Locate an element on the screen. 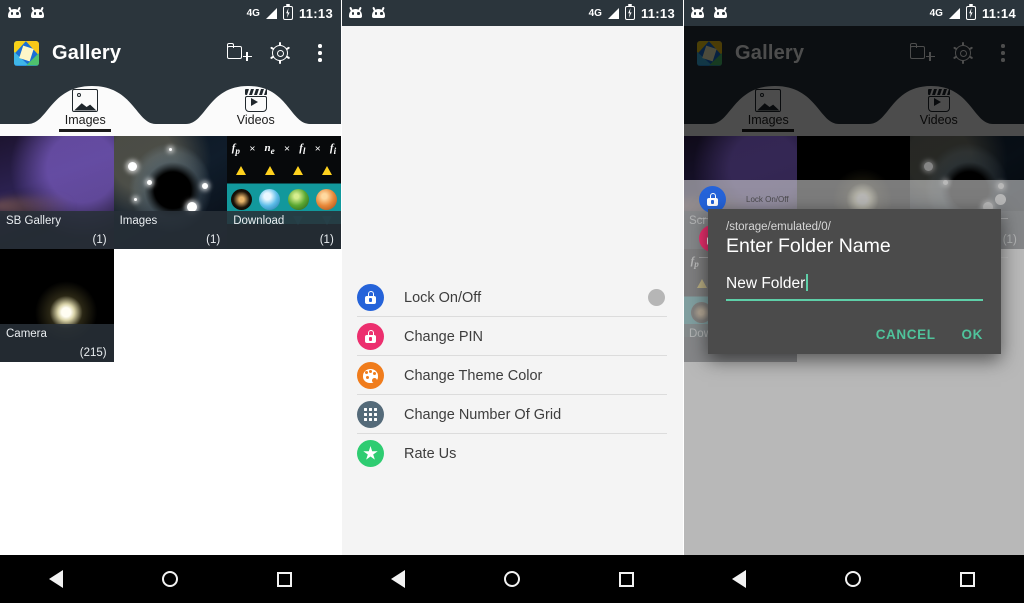  lock-icon is located at coordinates (370, 297).